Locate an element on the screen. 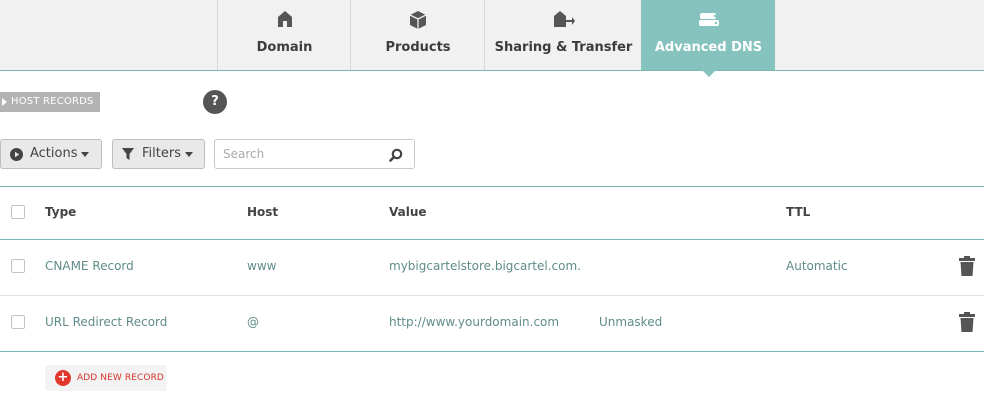  record-host: www is located at coordinates (261, 266).